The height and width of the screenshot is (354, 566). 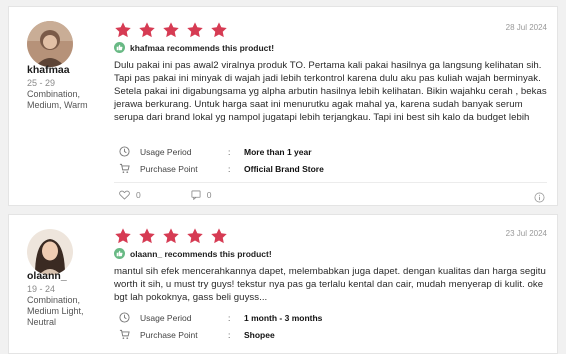 What do you see at coordinates (220, 317) in the screenshot?
I see `usage-period-row: Usage Period : 1 month - 3 months` at bounding box center [220, 317].